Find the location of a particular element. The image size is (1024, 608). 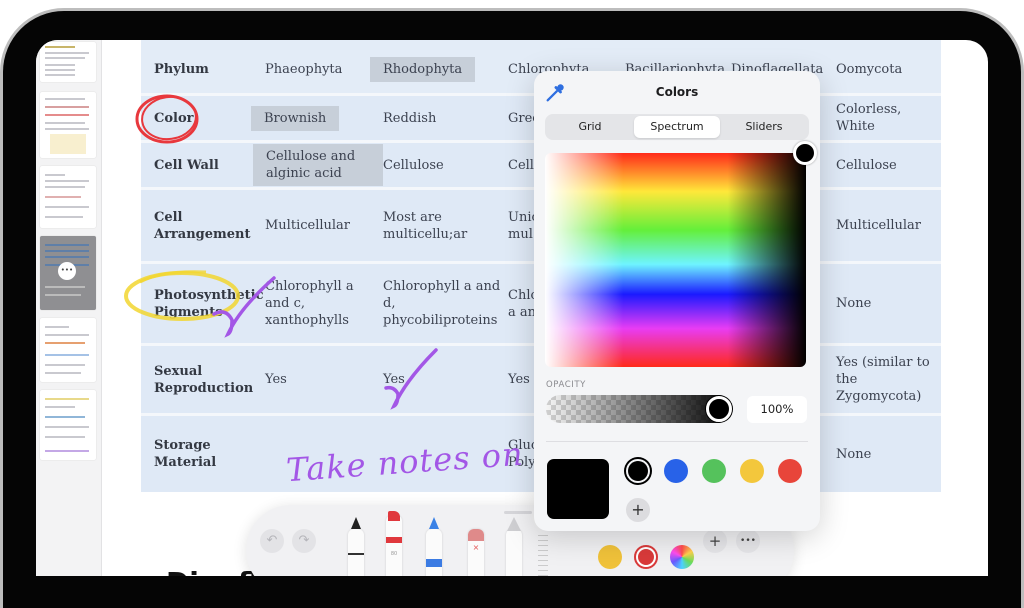

eraser-icon is located at coordinates (476, 535).